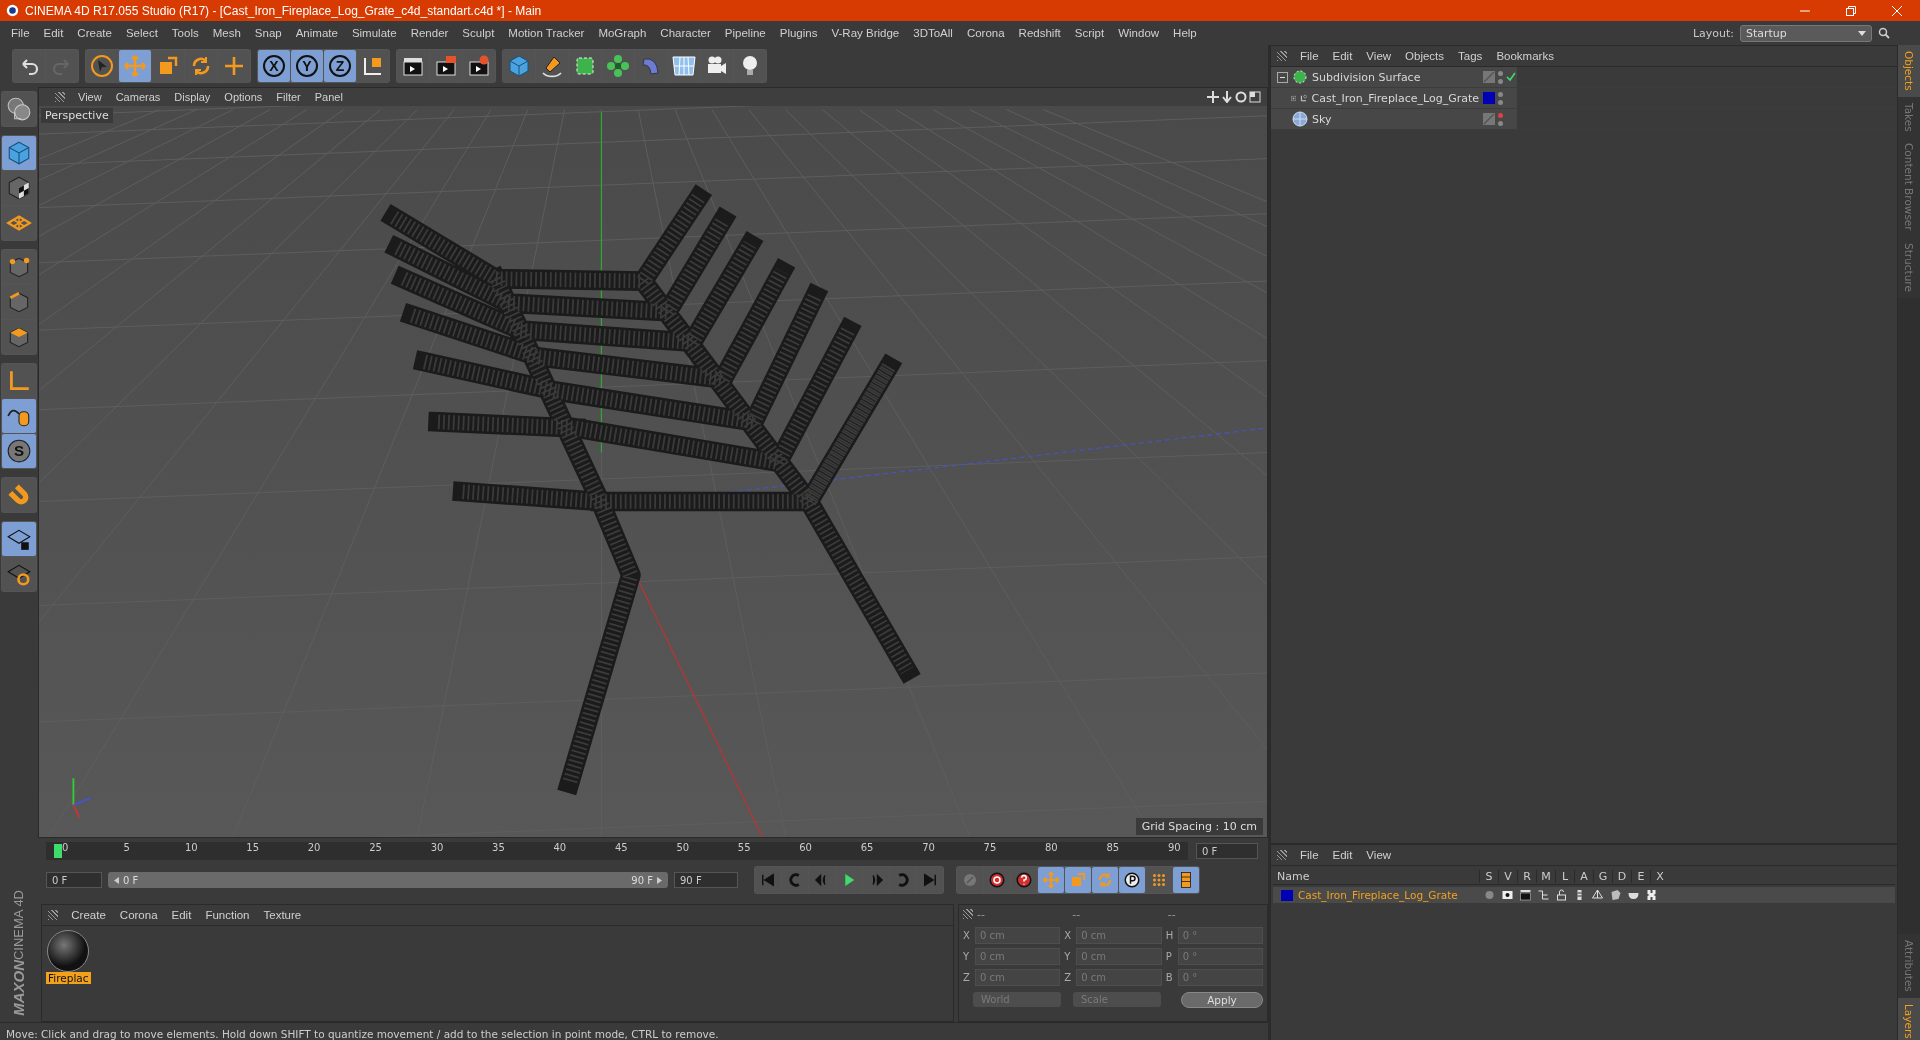  Describe the element at coordinates (1309, 56) in the screenshot. I see `object-menu-item: File` at that location.